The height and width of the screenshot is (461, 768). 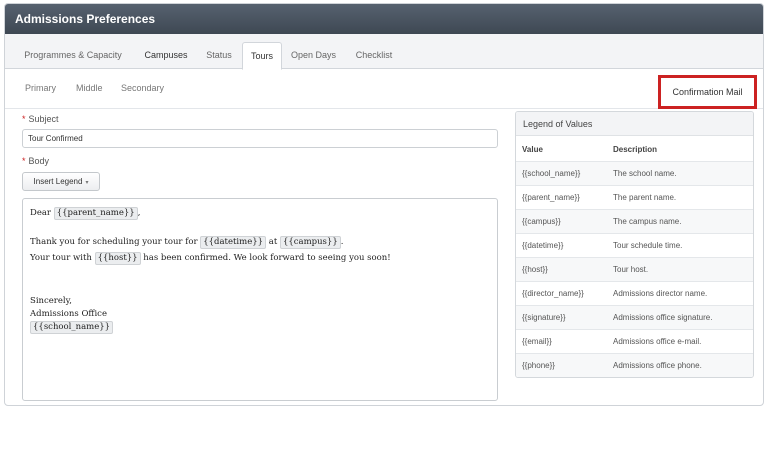 I want to click on legend-title: Legend of Values, so click(x=634, y=124).